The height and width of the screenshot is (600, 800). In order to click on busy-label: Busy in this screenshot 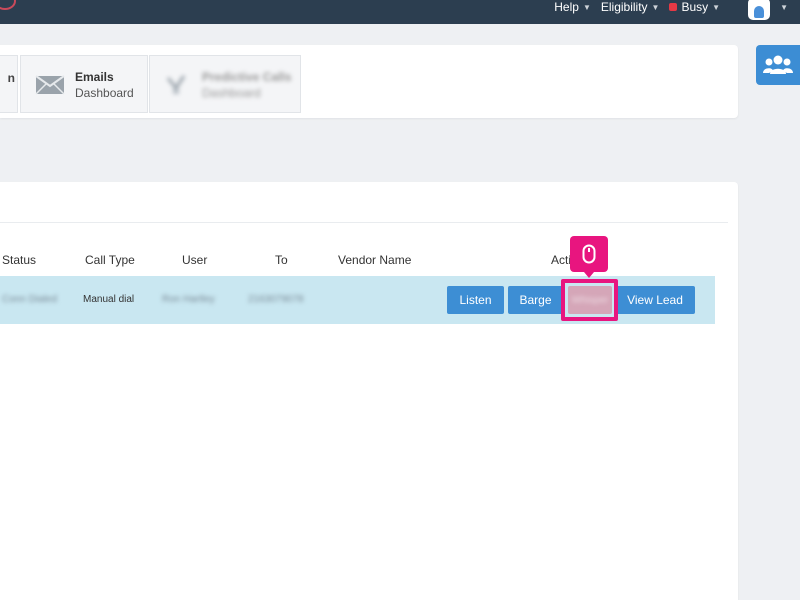, I will do `click(695, 7)`.